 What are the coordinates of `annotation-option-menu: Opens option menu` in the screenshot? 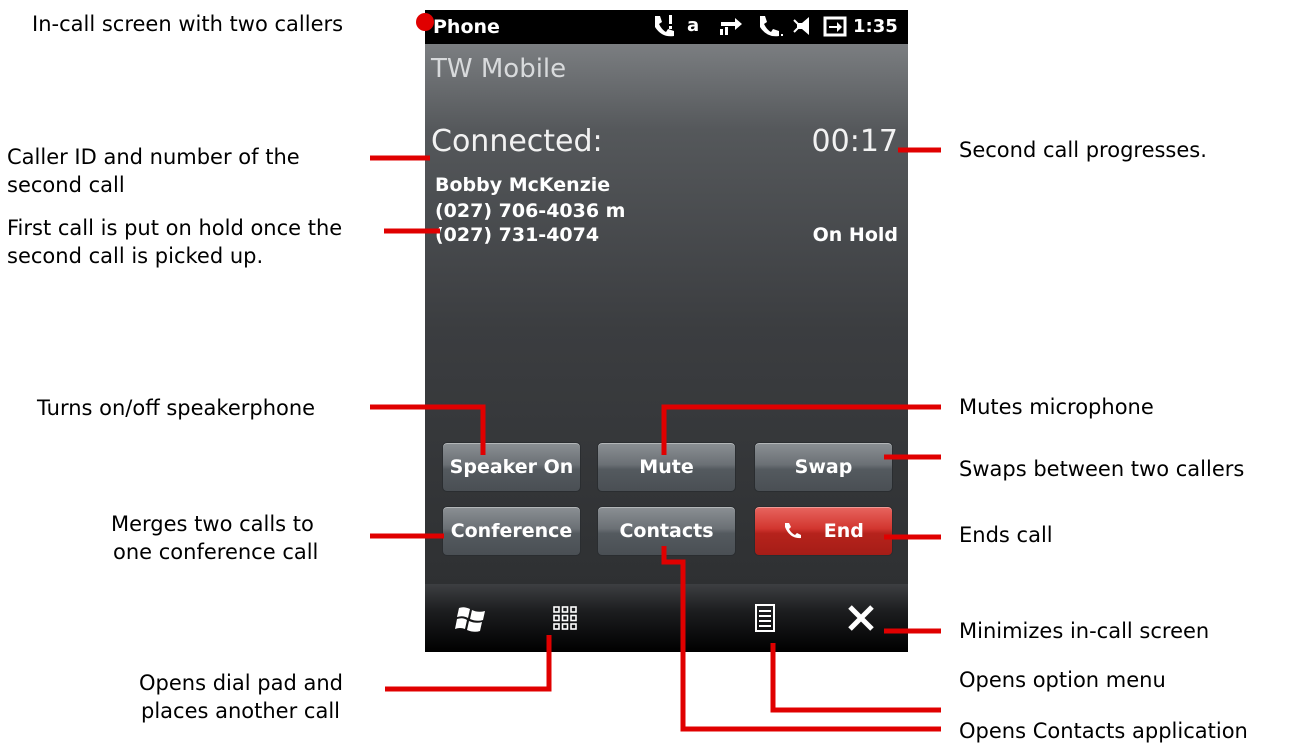 It's located at (1062, 680).